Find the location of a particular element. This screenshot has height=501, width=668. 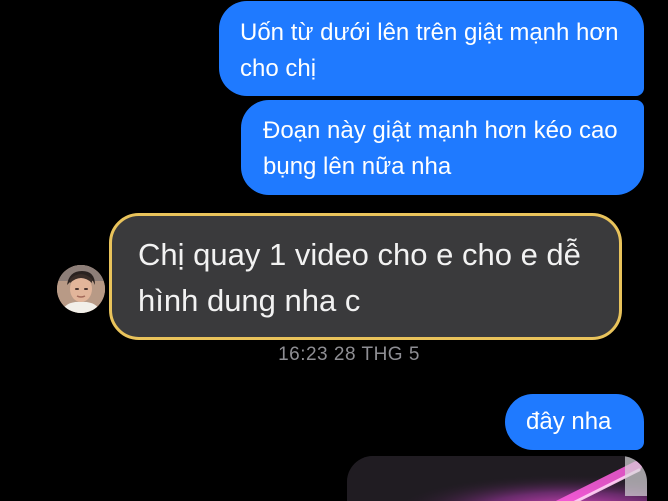

message-text: đây nha is located at coordinates (569, 421).